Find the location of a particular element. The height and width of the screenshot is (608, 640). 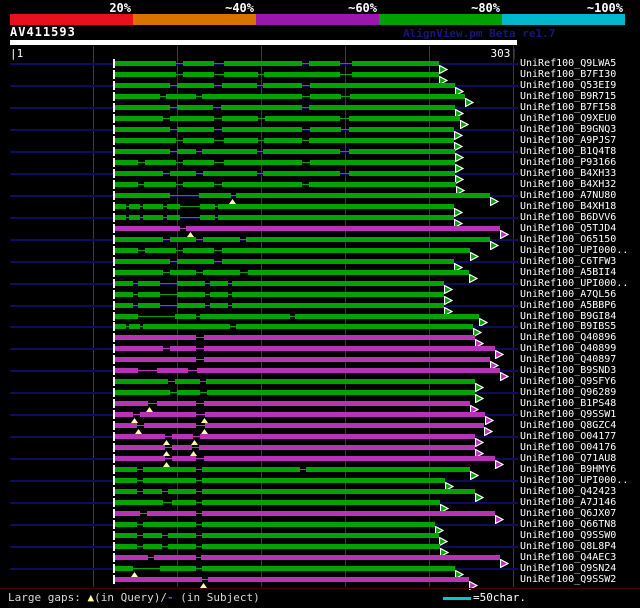

large-gap-query-marker-icon is located at coordinates (194, 442).